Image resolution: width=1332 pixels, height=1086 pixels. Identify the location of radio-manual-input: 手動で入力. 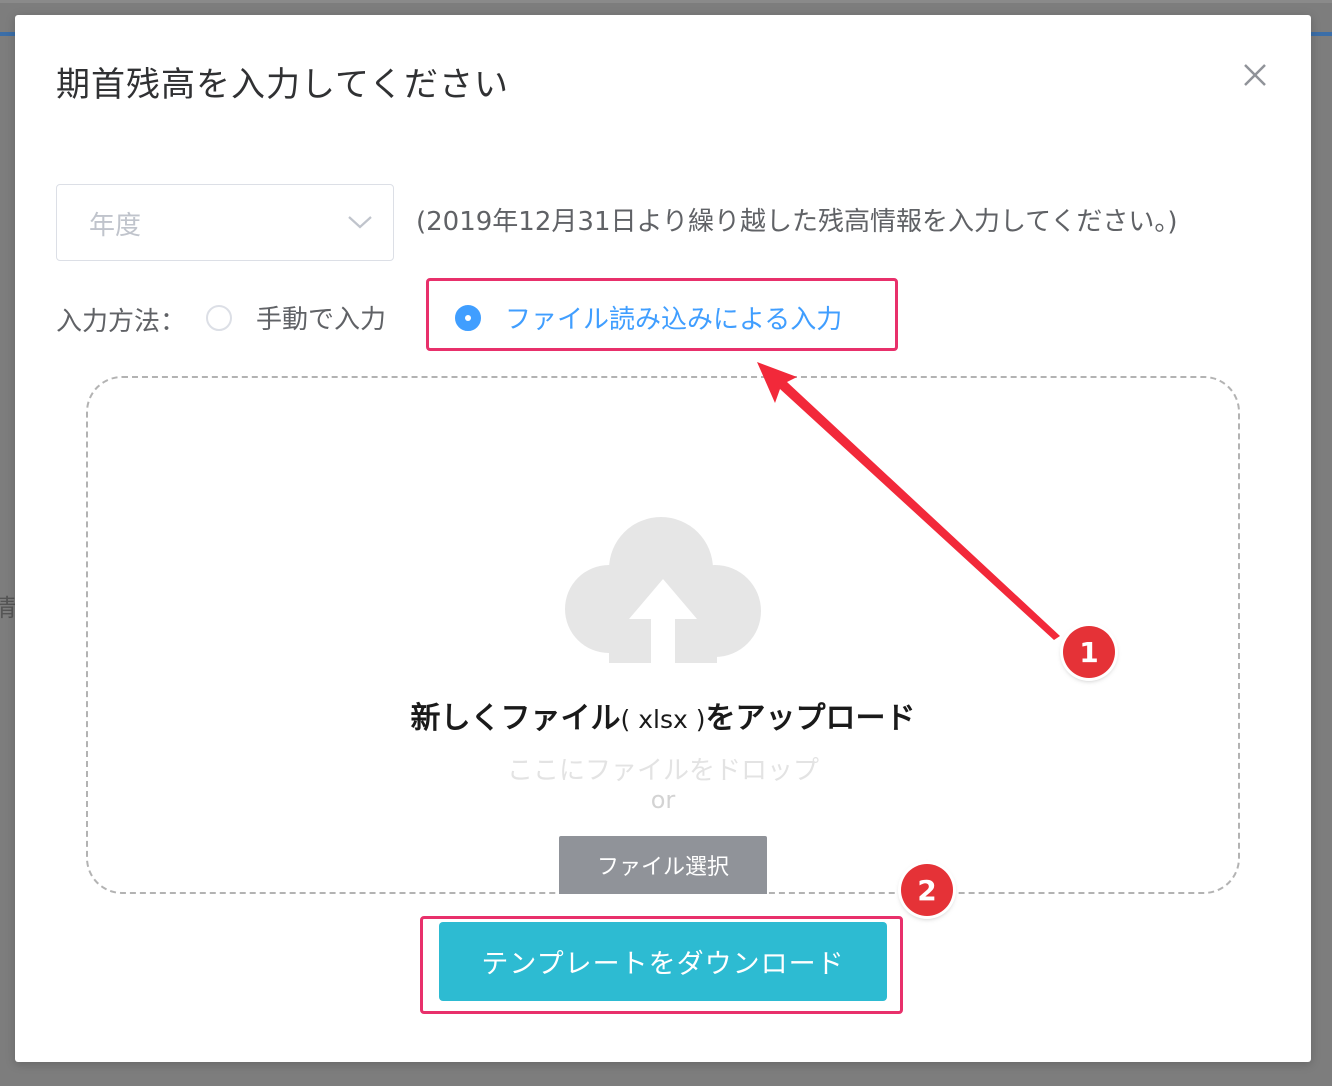
(296, 317).